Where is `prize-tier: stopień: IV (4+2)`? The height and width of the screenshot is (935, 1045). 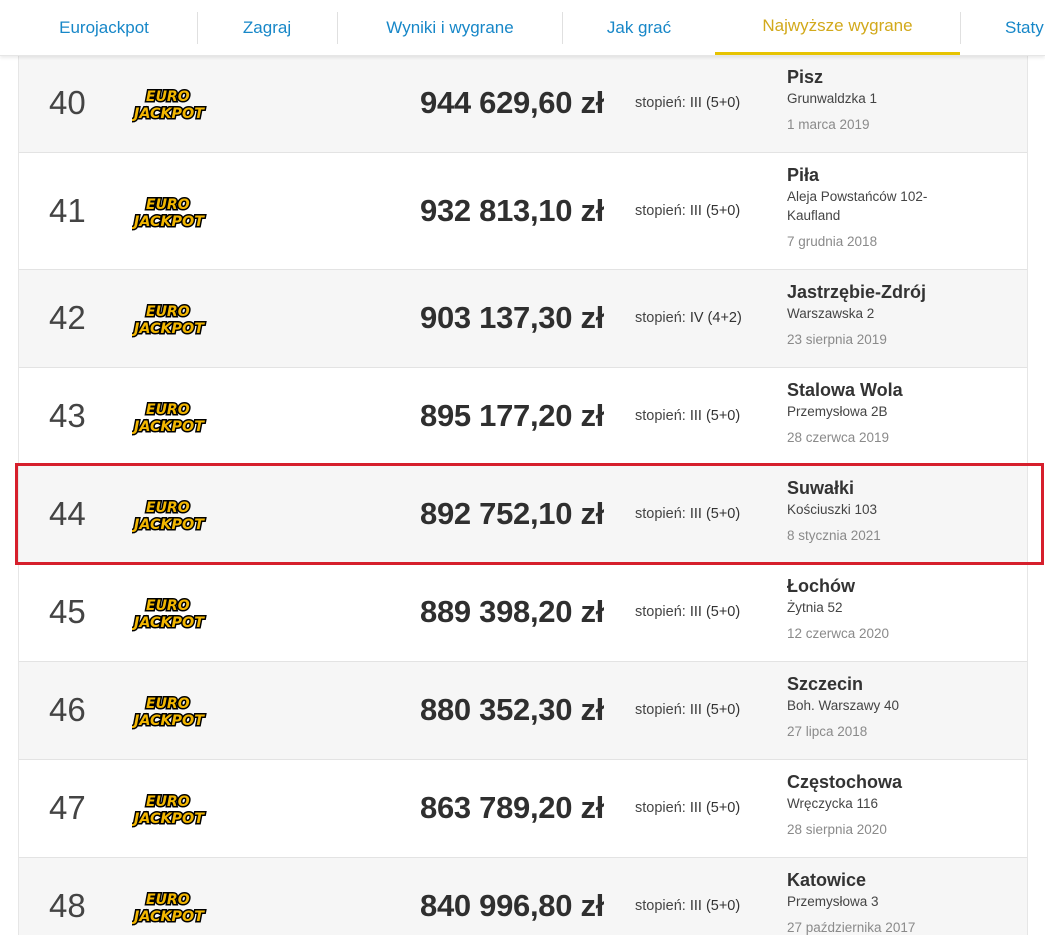
prize-tier: stopień: IV (4+2) is located at coordinates (688, 318).